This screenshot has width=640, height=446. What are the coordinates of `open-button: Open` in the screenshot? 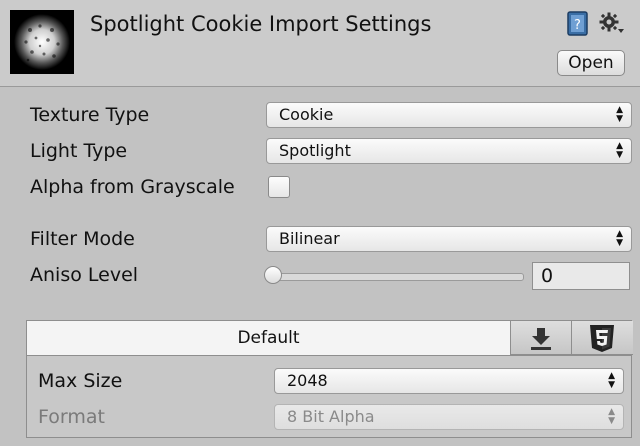 It's located at (591, 63).